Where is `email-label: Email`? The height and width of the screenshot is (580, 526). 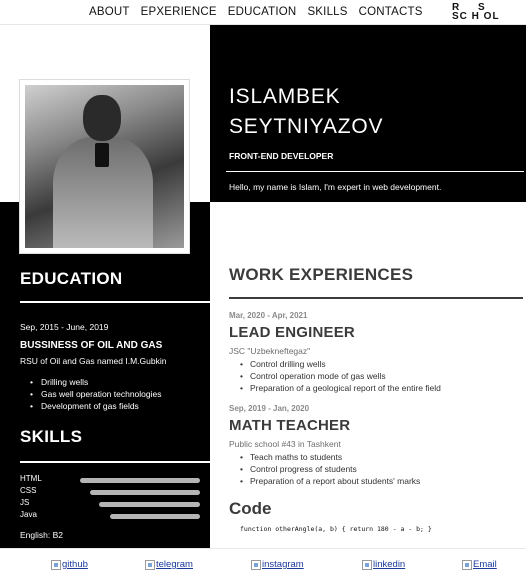 email-label: Email is located at coordinates (485, 564).